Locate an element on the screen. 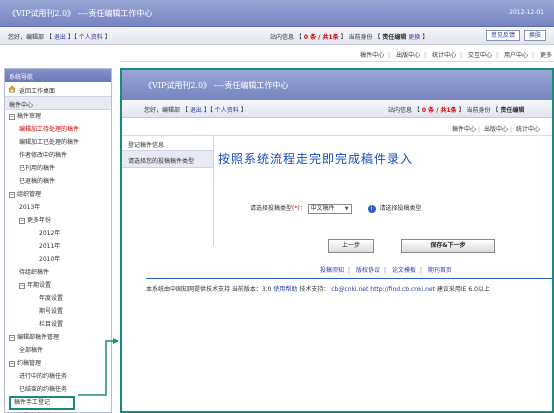 The height and width of the screenshot is (413, 554). sidebar-item: 栏目设置 is located at coordinates (58, 324).